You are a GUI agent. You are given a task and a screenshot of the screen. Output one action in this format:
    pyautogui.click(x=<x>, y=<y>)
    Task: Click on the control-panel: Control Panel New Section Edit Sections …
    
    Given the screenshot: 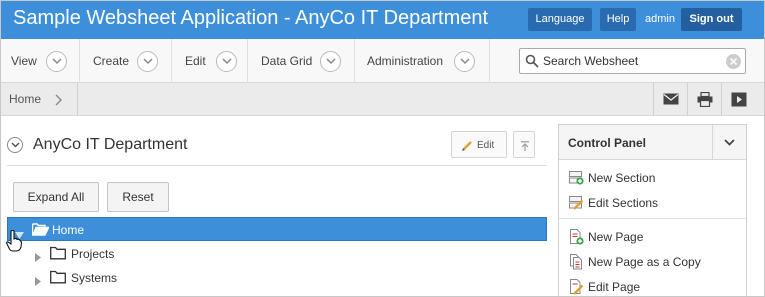 What is the action you would take?
    pyautogui.click(x=652, y=210)
    